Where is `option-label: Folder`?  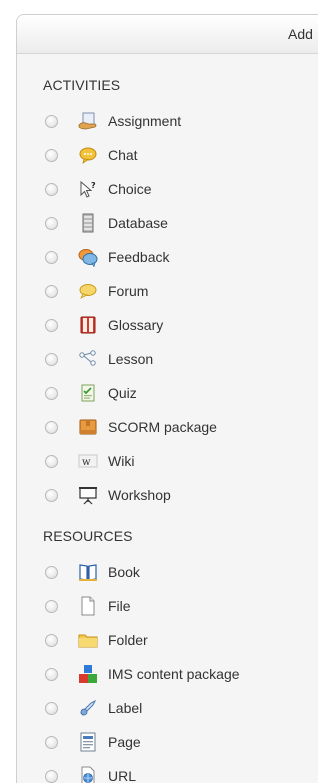
option-label: Folder is located at coordinates (128, 640).